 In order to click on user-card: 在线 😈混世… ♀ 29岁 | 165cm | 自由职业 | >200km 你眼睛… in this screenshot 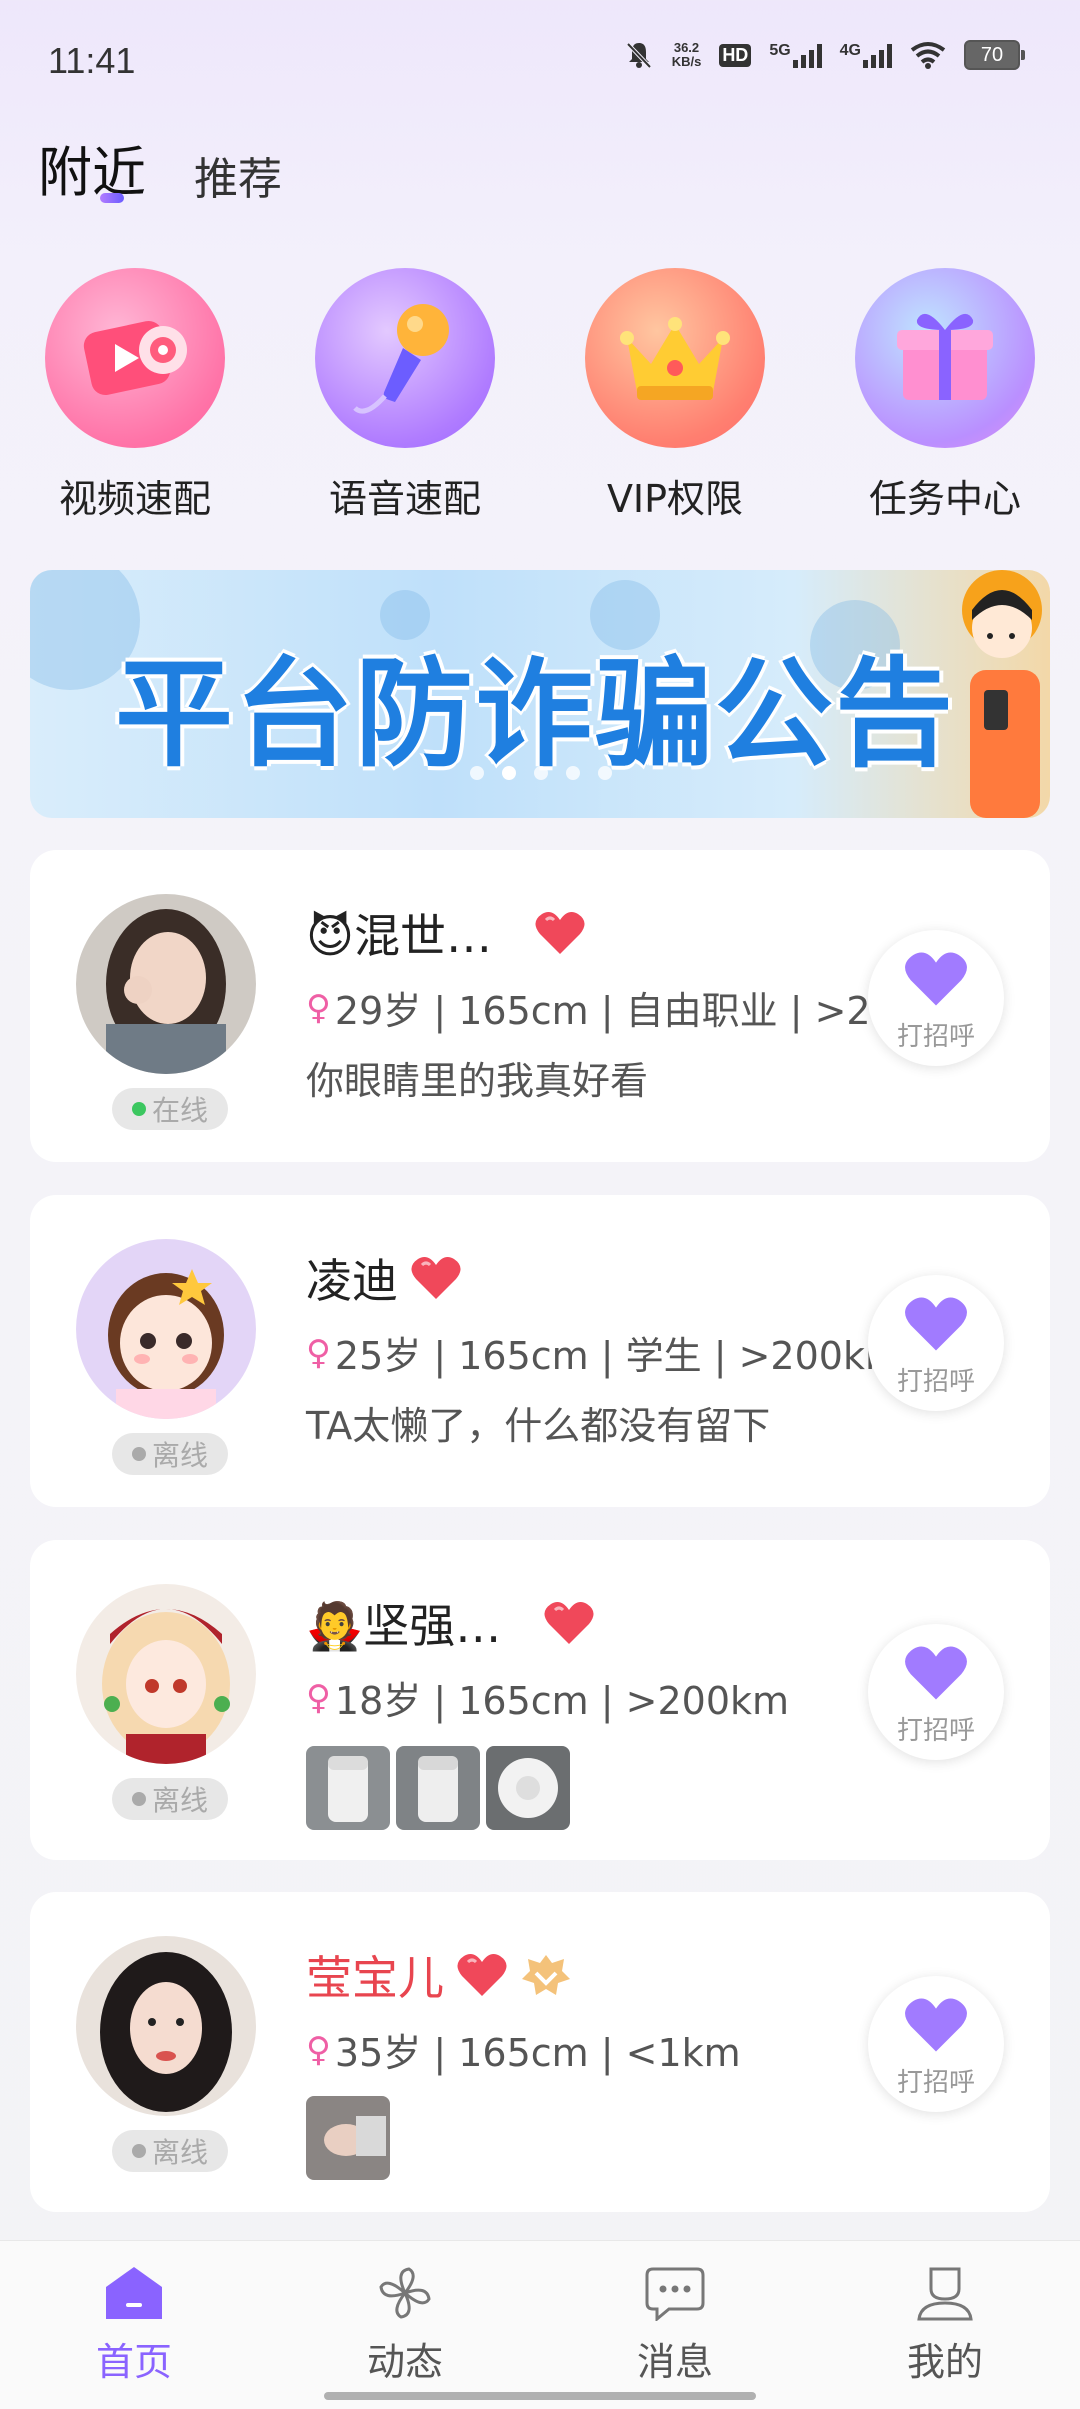, I will do `click(540, 1006)`.